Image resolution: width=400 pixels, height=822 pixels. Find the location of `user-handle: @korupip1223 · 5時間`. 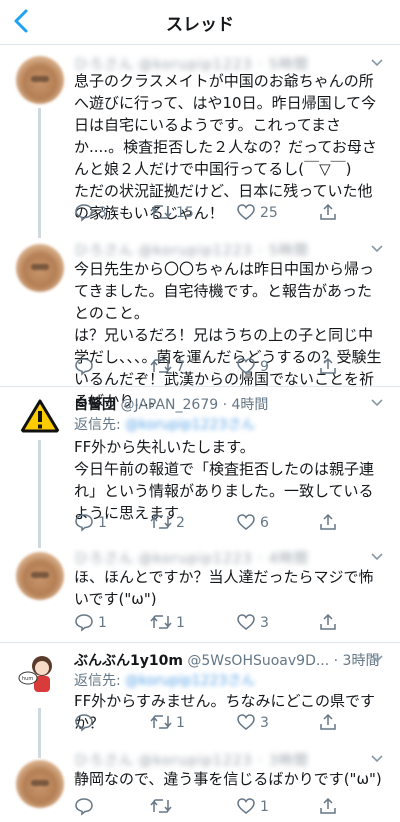

user-handle: @korupip1223 · 5時間 is located at coordinates (223, 250).